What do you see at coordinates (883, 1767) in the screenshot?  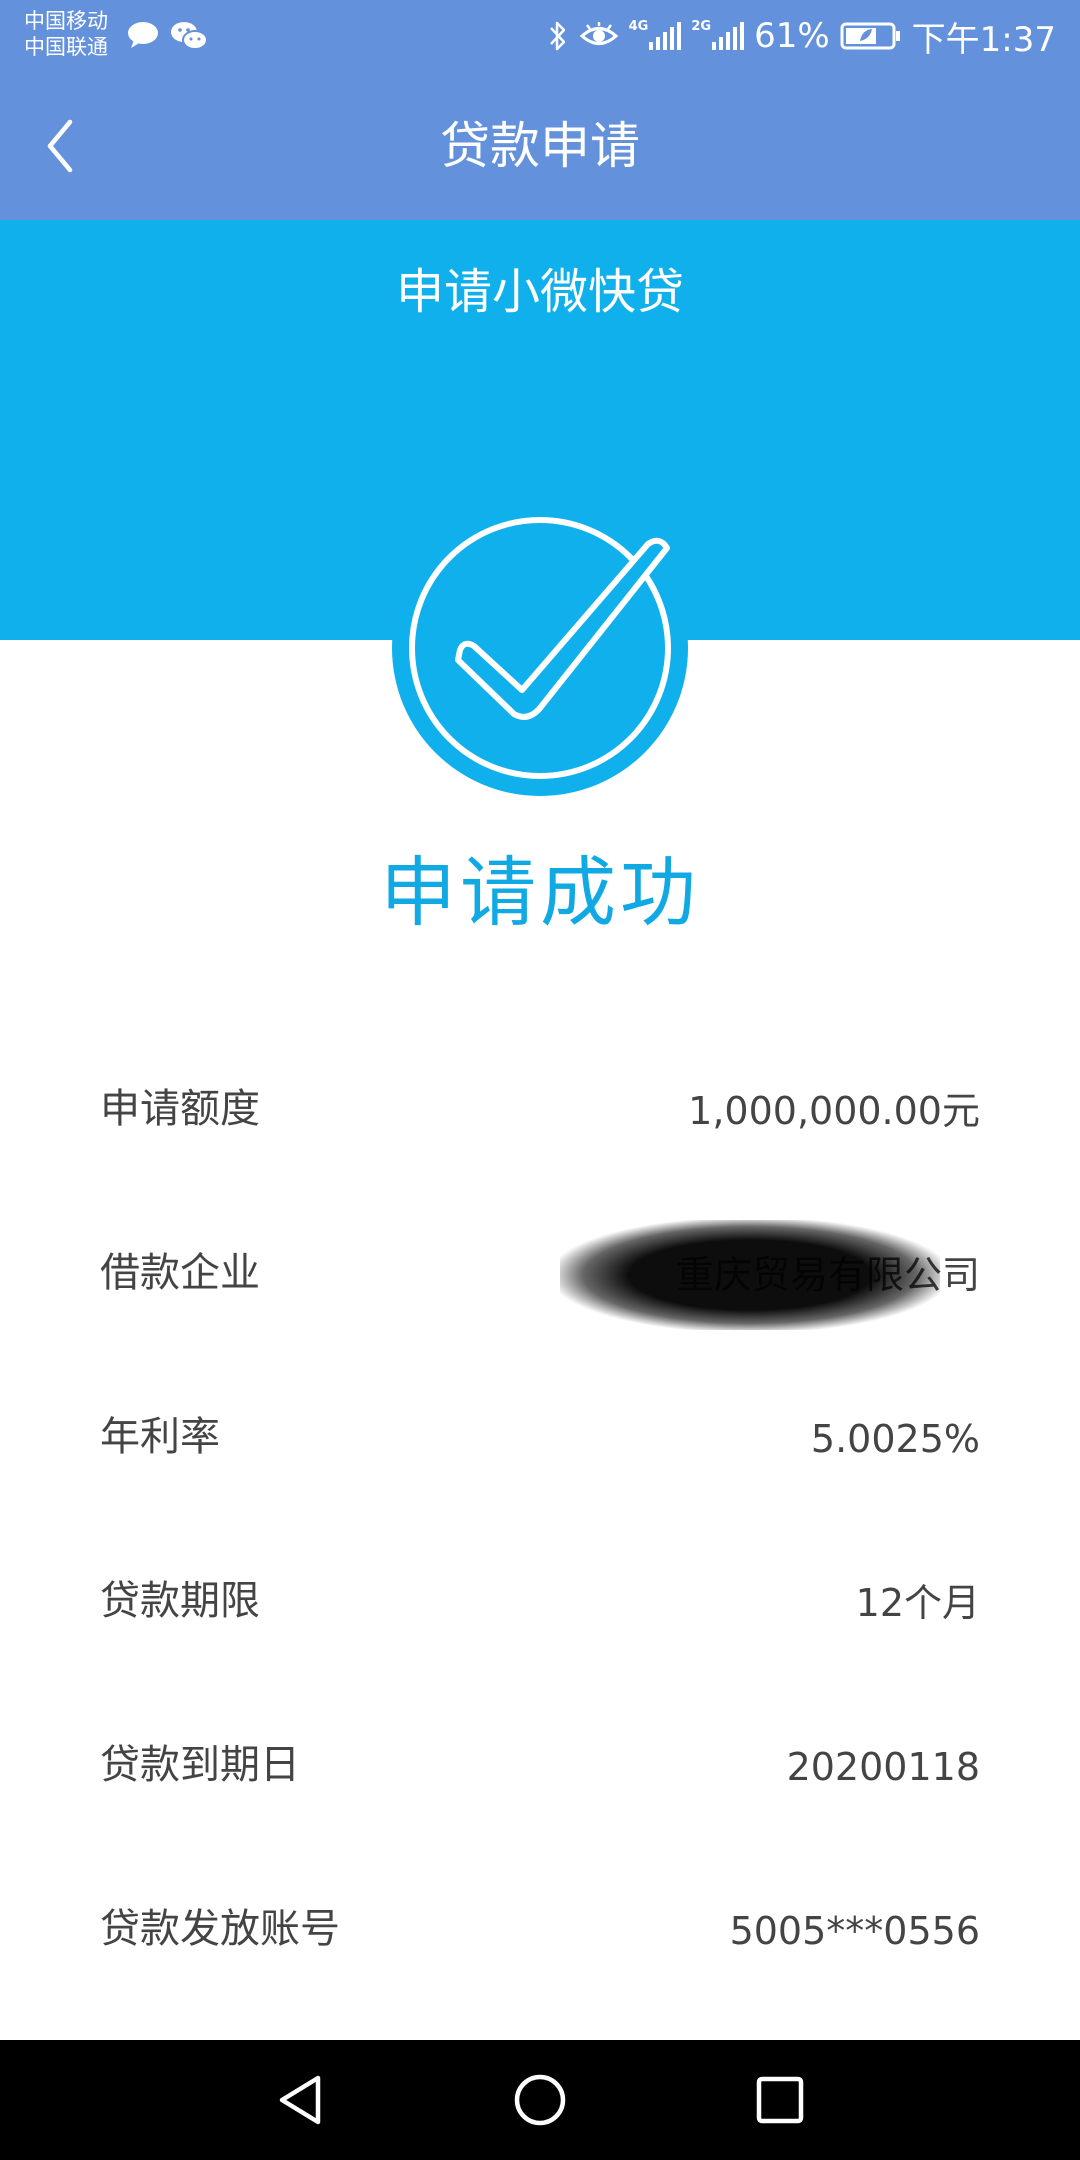 I see `detail-value: 20200118` at bounding box center [883, 1767].